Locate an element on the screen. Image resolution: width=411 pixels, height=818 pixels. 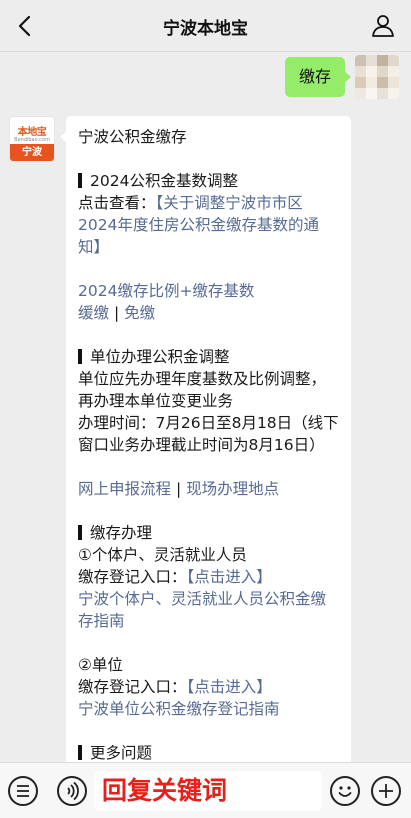
bot-avatar: 本地宝 Bendibao.com 宁波 is located at coordinates (32, 139).